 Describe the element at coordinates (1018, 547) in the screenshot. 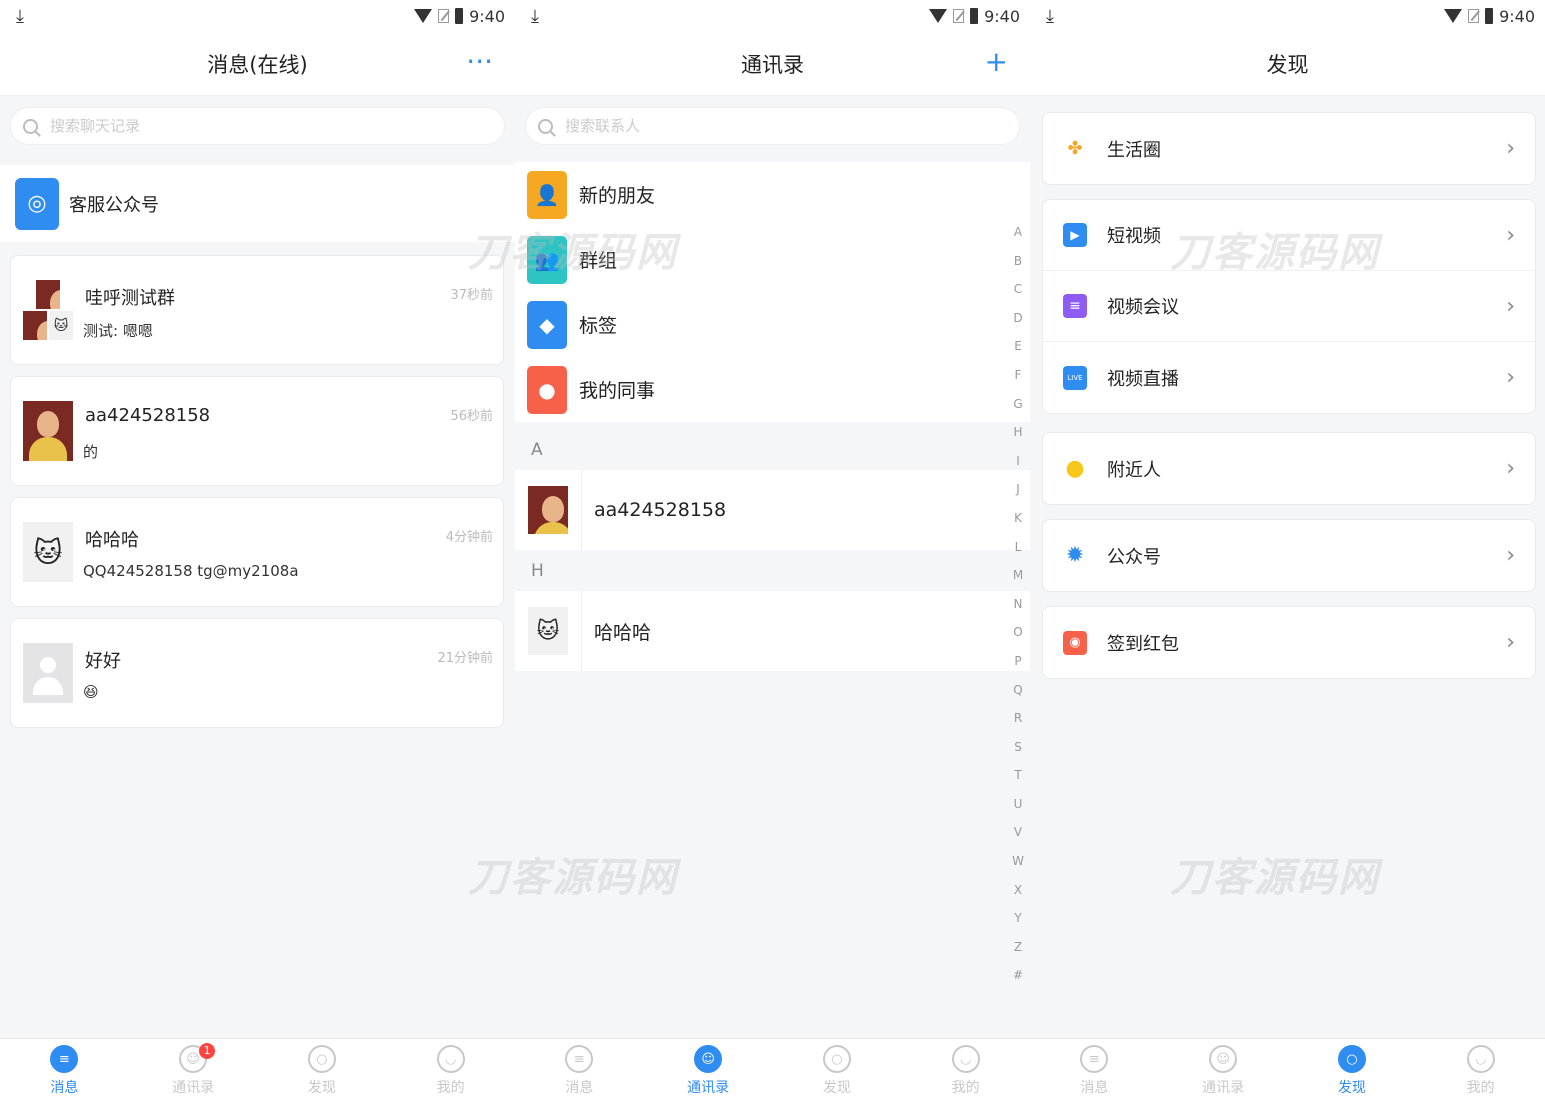

I see `index-letter: L` at that location.